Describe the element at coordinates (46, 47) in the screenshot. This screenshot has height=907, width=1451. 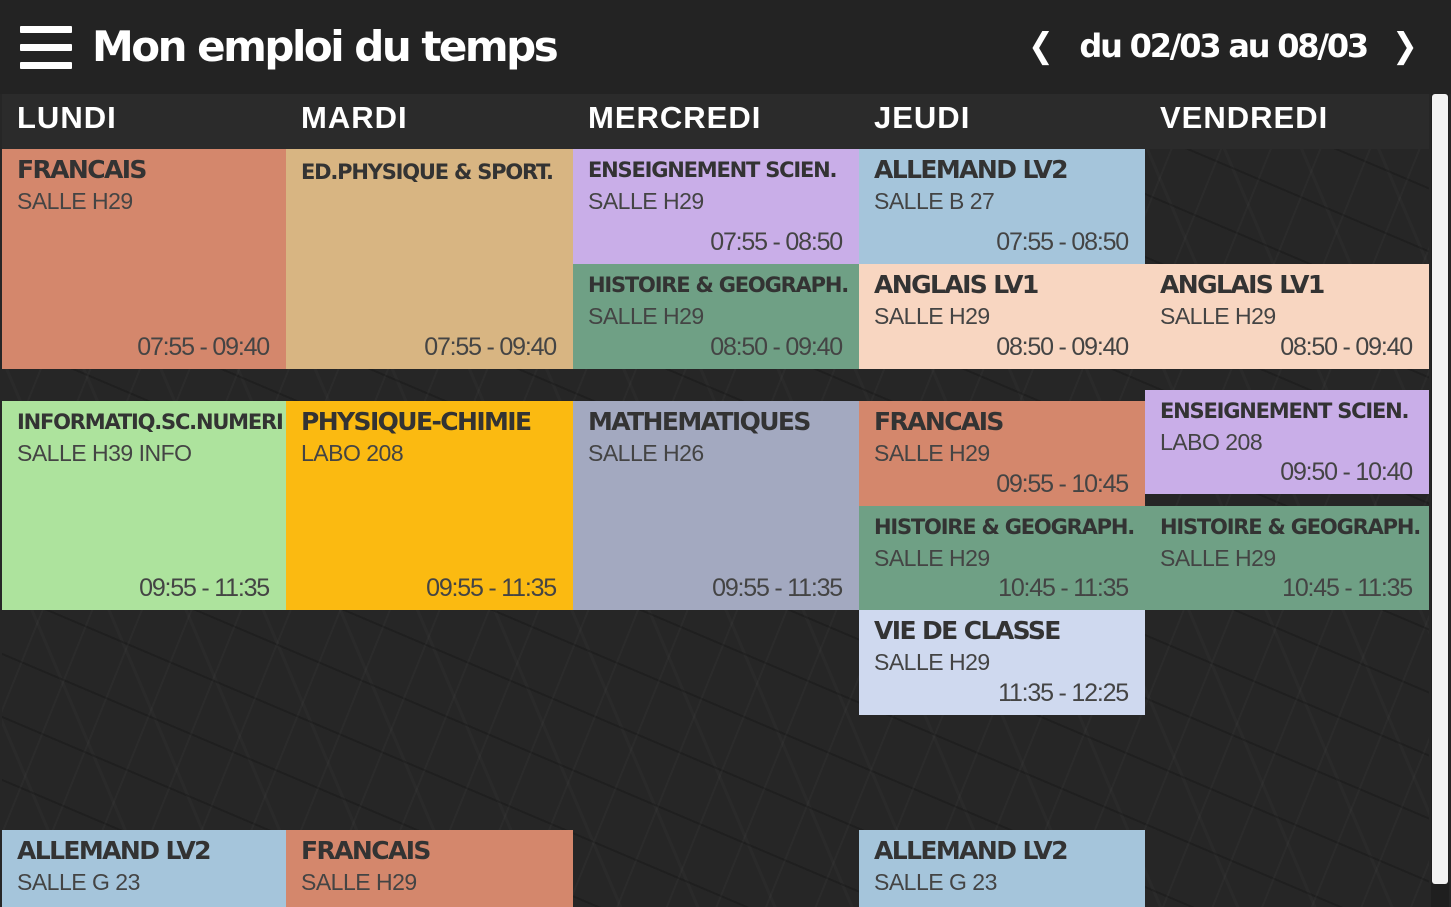
I see `hamburger-menu-icon` at that location.